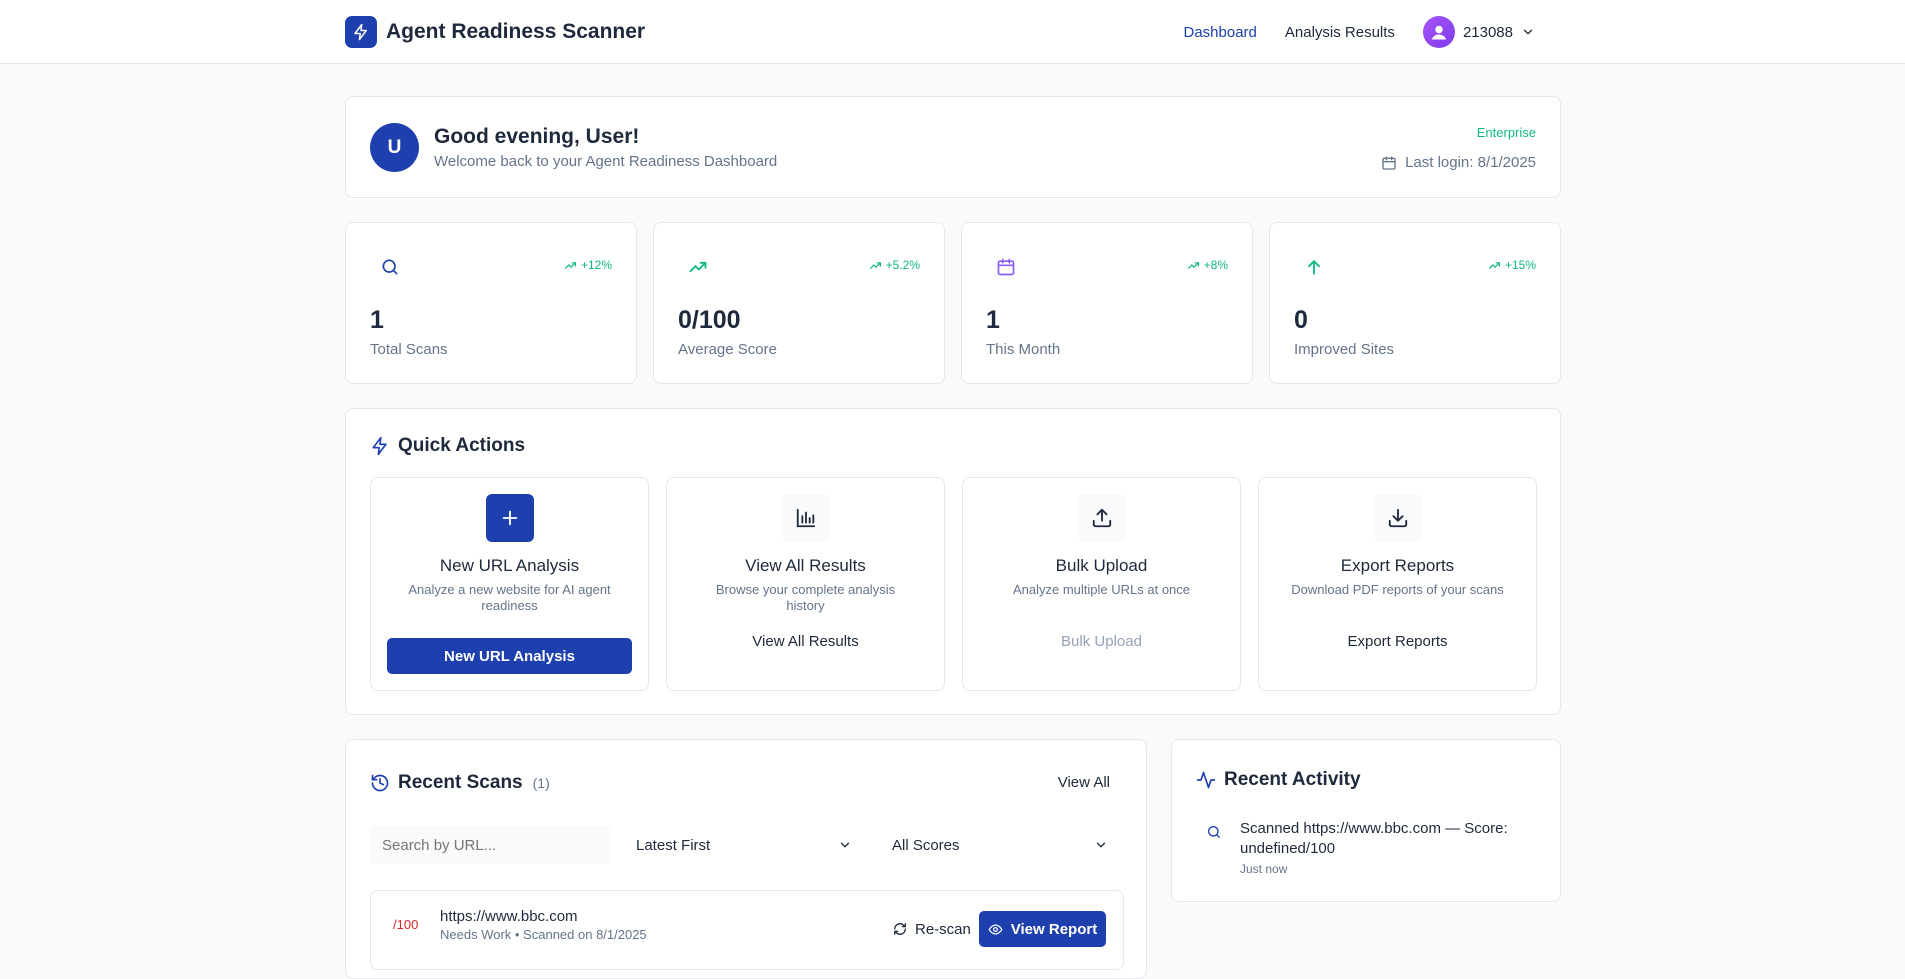  Describe the element at coordinates (1101, 589) in the screenshot. I see `quick-action-description: Analyze multiple URLs at once` at that location.